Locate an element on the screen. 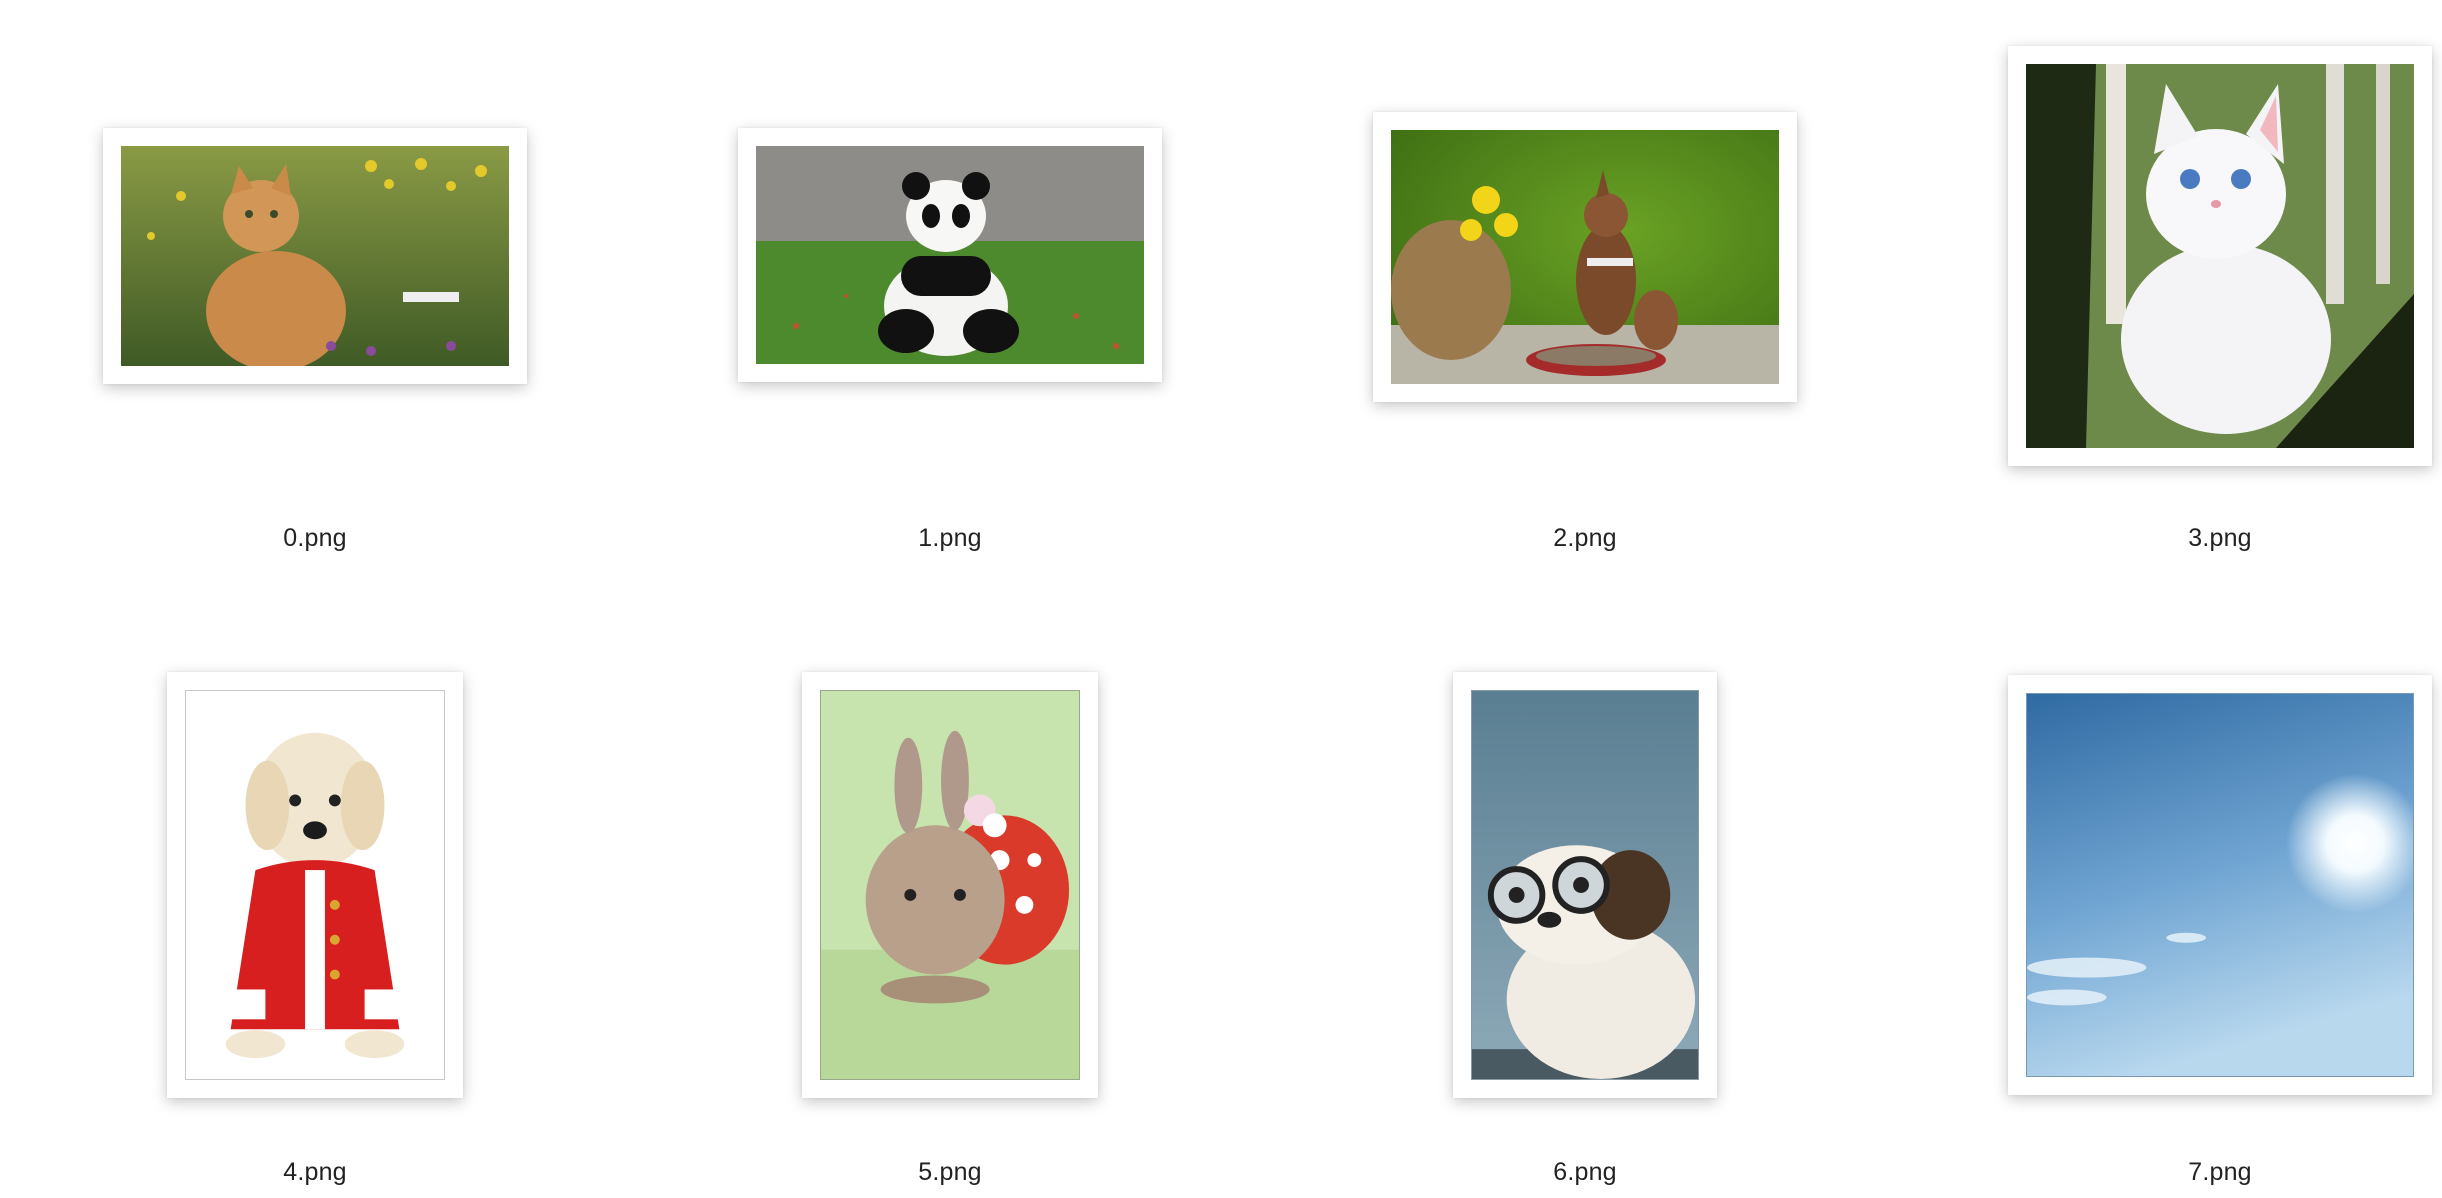  white-kitten-image-icon is located at coordinates (2220, 256).